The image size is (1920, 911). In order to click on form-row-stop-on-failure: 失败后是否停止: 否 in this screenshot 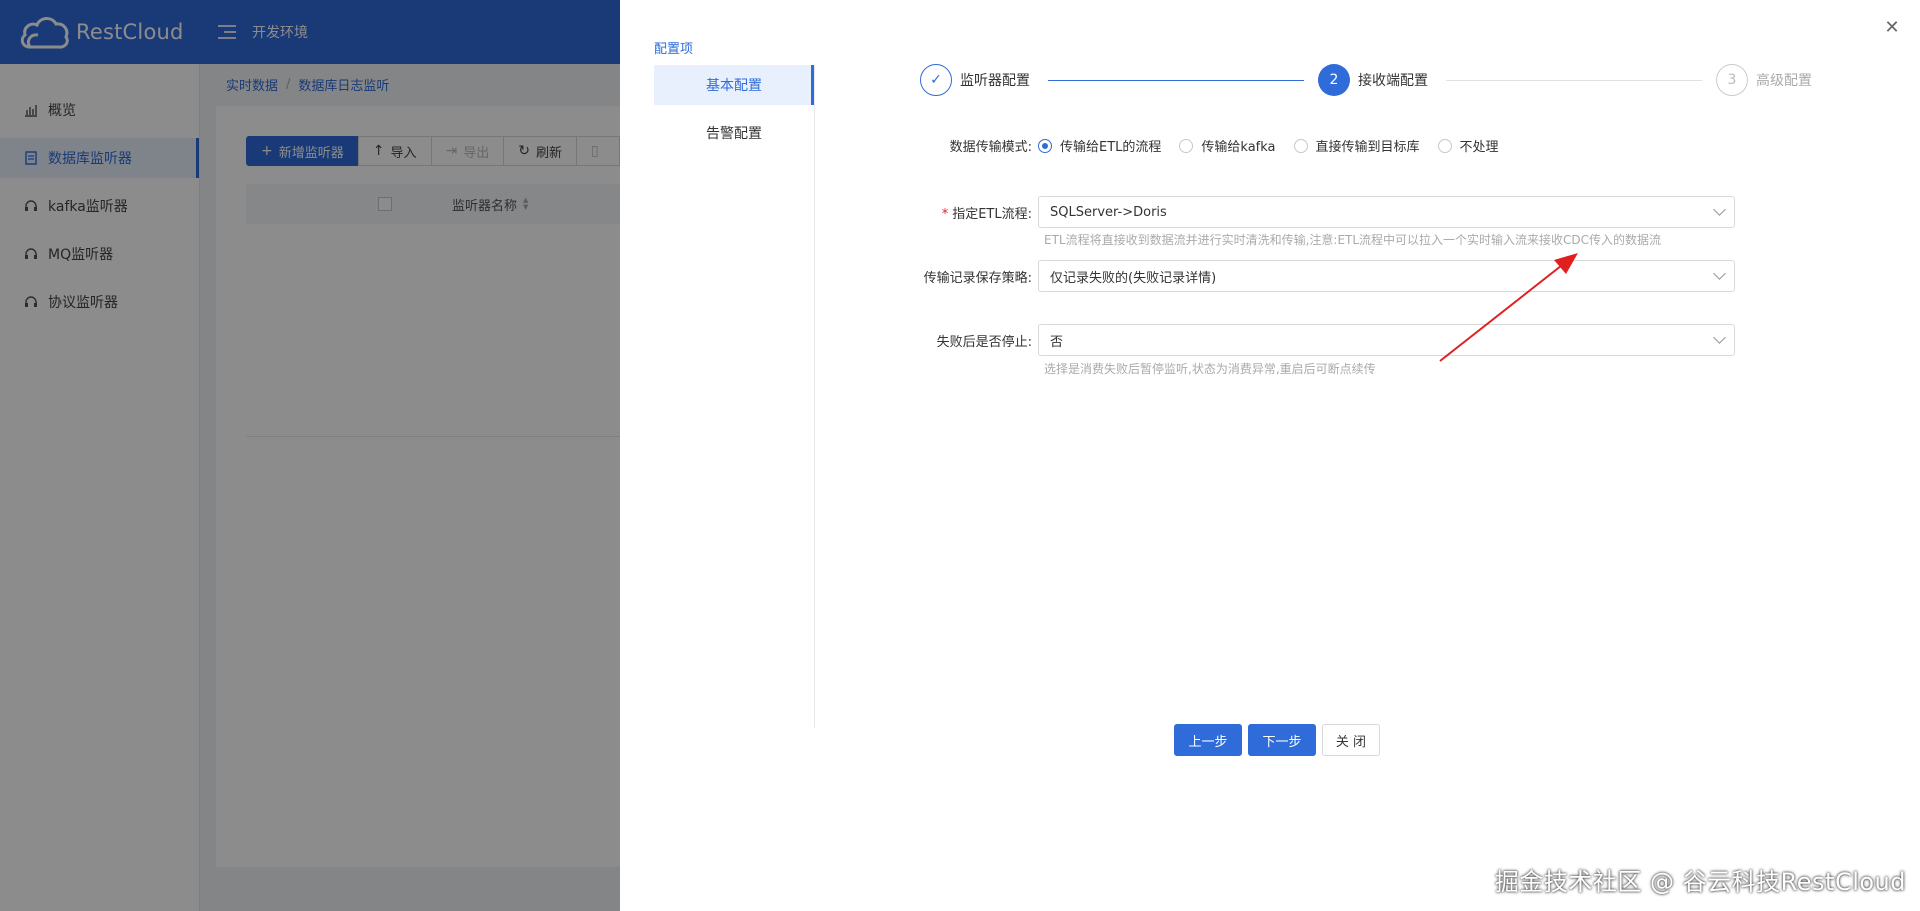, I will do `click(1277, 340)`.